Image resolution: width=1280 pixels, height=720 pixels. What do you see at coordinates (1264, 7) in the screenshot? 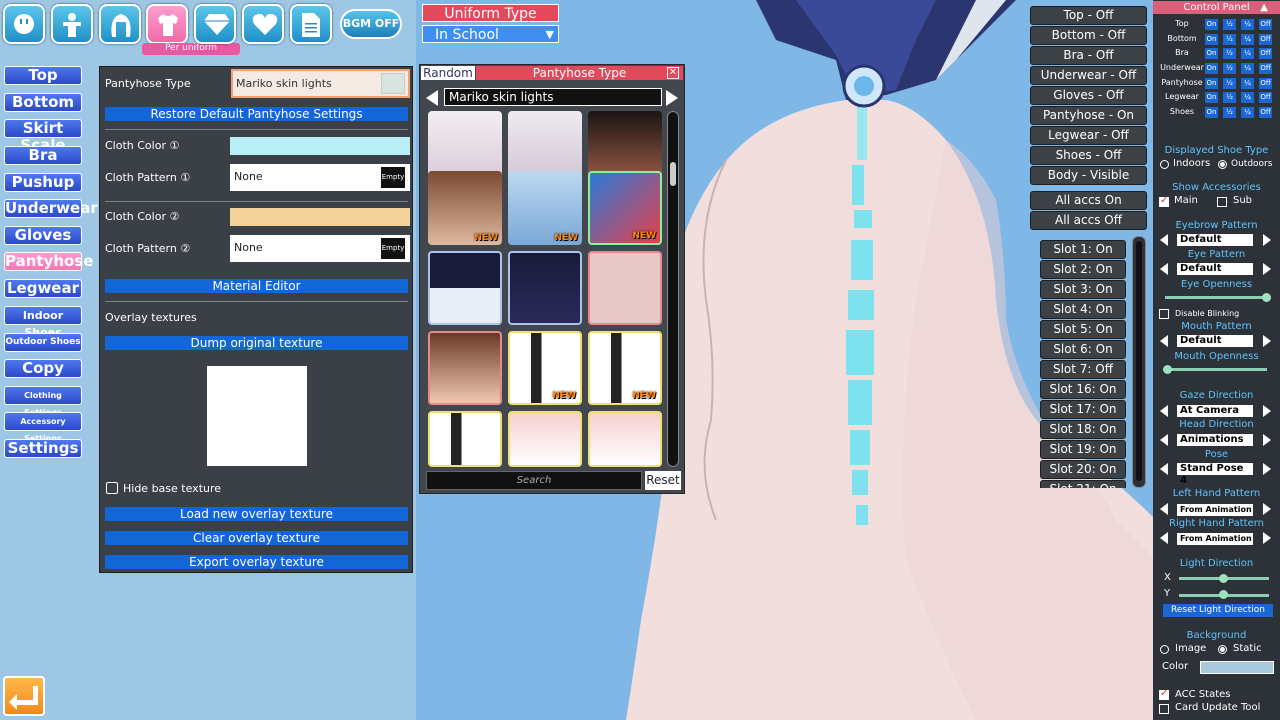
I see `collapse-arrow-icon: ▲` at bounding box center [1264, 7].